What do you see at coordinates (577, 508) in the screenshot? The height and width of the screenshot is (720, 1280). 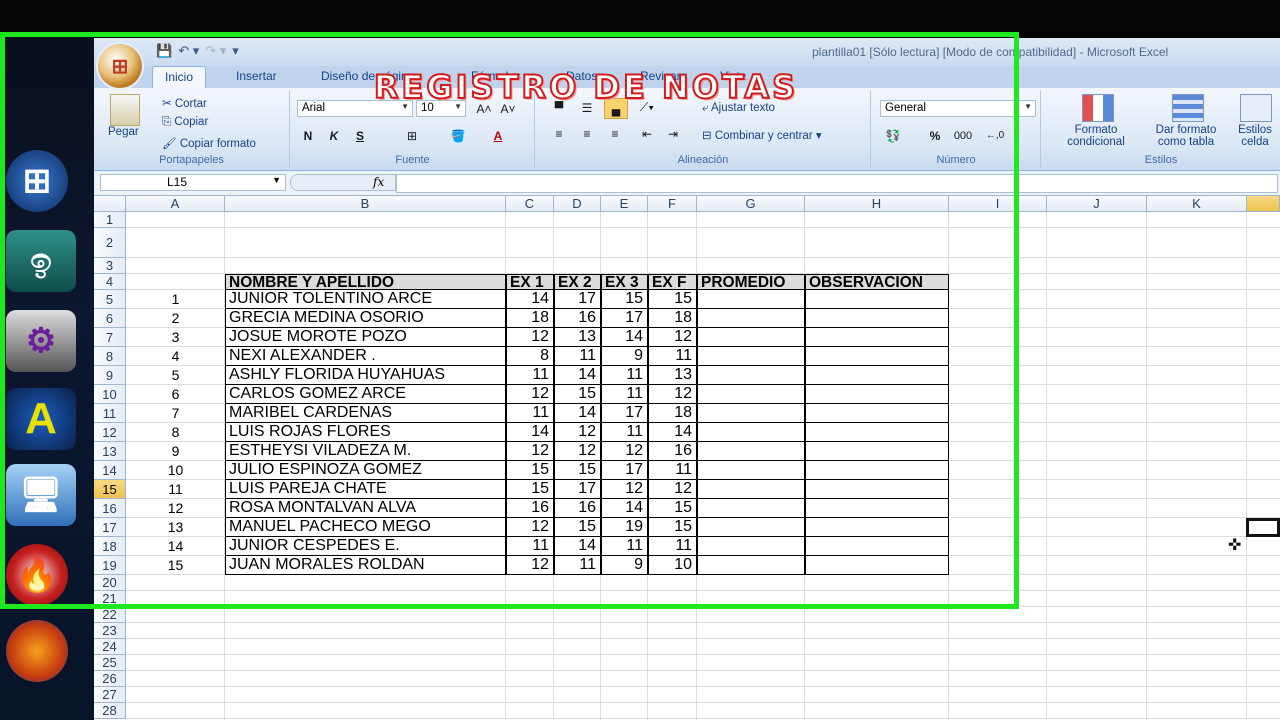 I see `grade-cell: 16` at bounding box center [577, 508].